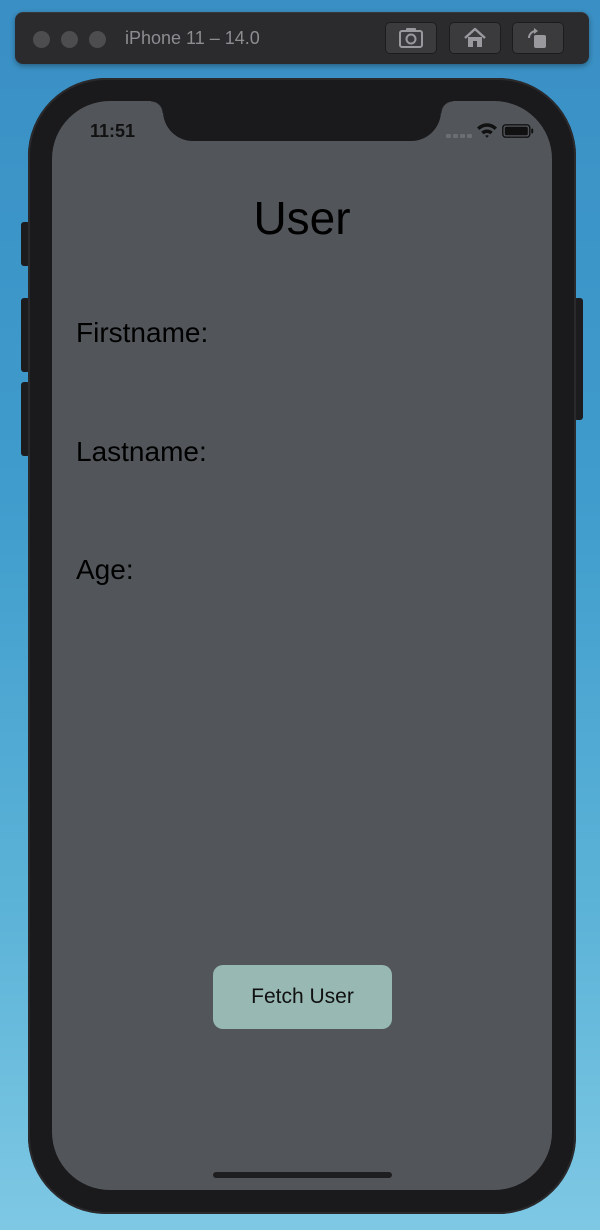 This screenshot has width=600, height=1230. What do you see at coordinates (518, 131) in the screenshot?
I see `battery-icon` at bounding box center [518, 131].